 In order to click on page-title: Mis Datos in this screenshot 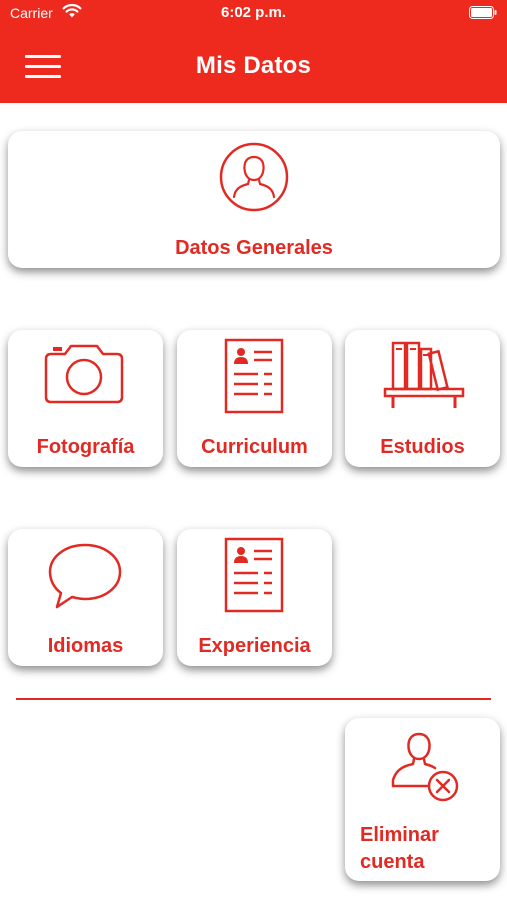, I will do `click(253, 65)`.